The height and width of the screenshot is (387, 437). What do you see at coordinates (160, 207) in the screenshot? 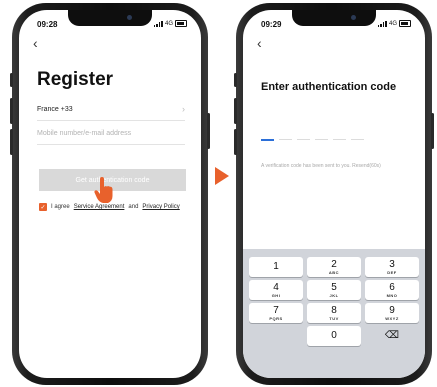
I see `privacy-policy-link: Privacy Policy` at bounding box center [160, 207].